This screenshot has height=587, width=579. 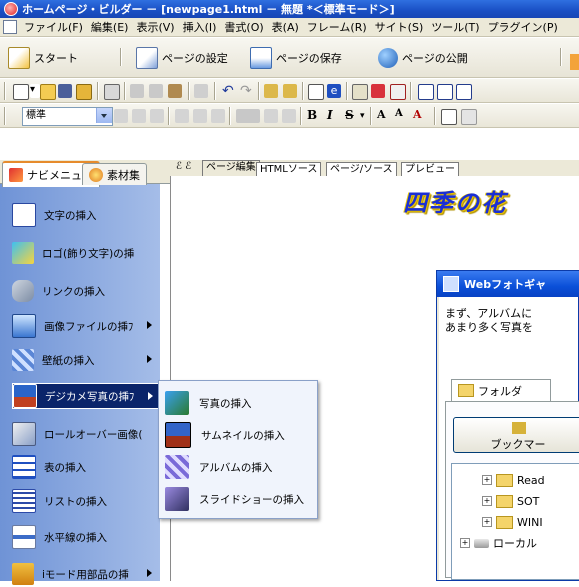 I want to click on valign-middle-icon, so click(x=200, y=116).